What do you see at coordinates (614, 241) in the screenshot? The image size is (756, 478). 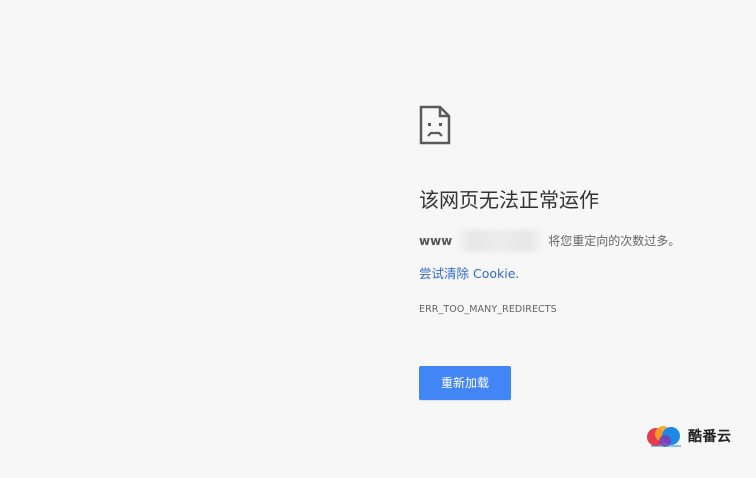 I see `message-suffix: 将您重定向的次数过多。` at bounding box center [614, 241].